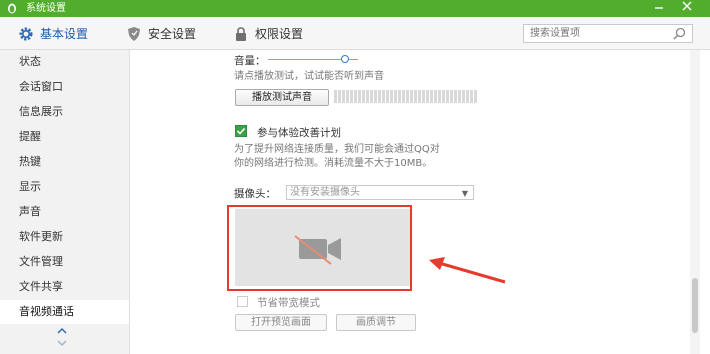  What do you see at coordinates (325, 192) in the screenshot?
I see `camera-select-value: 没有安装摄像头` at bounding box center [325, 192].